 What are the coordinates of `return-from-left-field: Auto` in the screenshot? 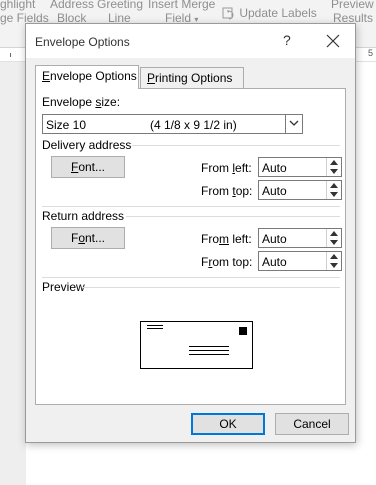 It's located at (300, 238).